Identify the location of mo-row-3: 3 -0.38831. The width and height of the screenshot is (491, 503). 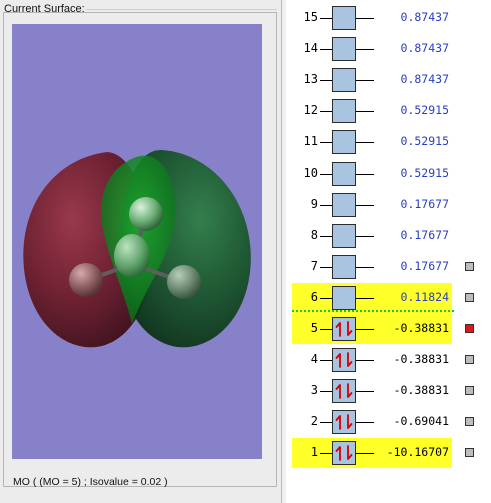
(391, 391).